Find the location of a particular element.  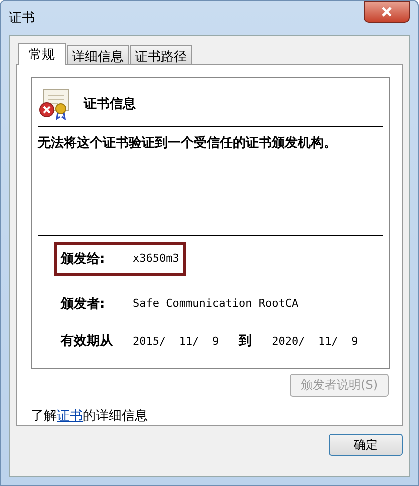

ok-button: 确定 is located at coordinates (366, 445).